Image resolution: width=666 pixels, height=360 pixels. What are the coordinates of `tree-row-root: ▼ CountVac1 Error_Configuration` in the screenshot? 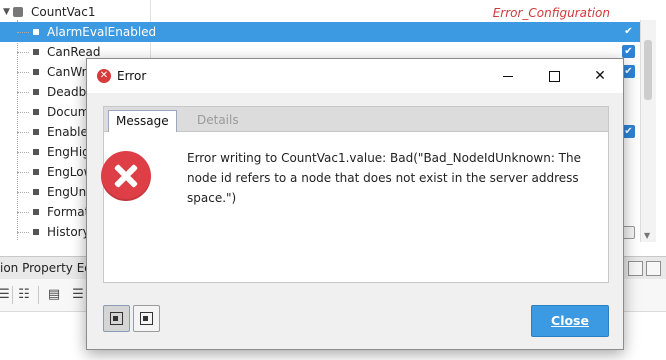 It's located at (320, 12).